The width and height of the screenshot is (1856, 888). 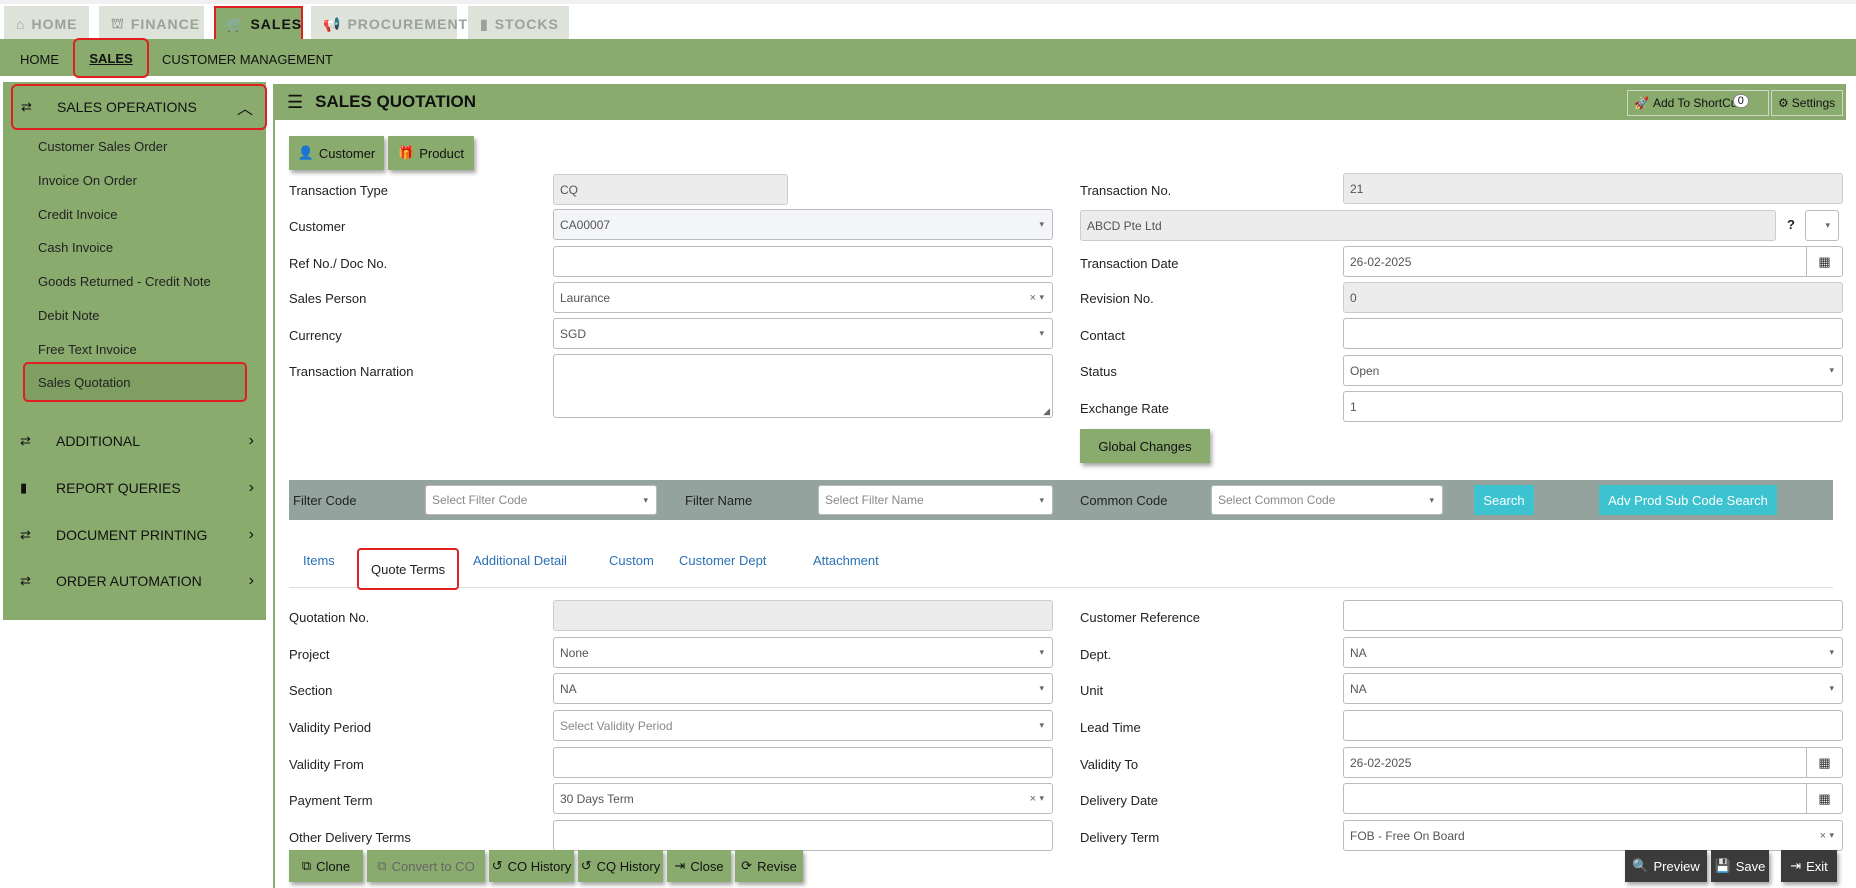 What do you see at coordinates (408, 569) in the screenshot?
I see `tab-quote-terms: Quote Terms` at bounding box center [408, 569].